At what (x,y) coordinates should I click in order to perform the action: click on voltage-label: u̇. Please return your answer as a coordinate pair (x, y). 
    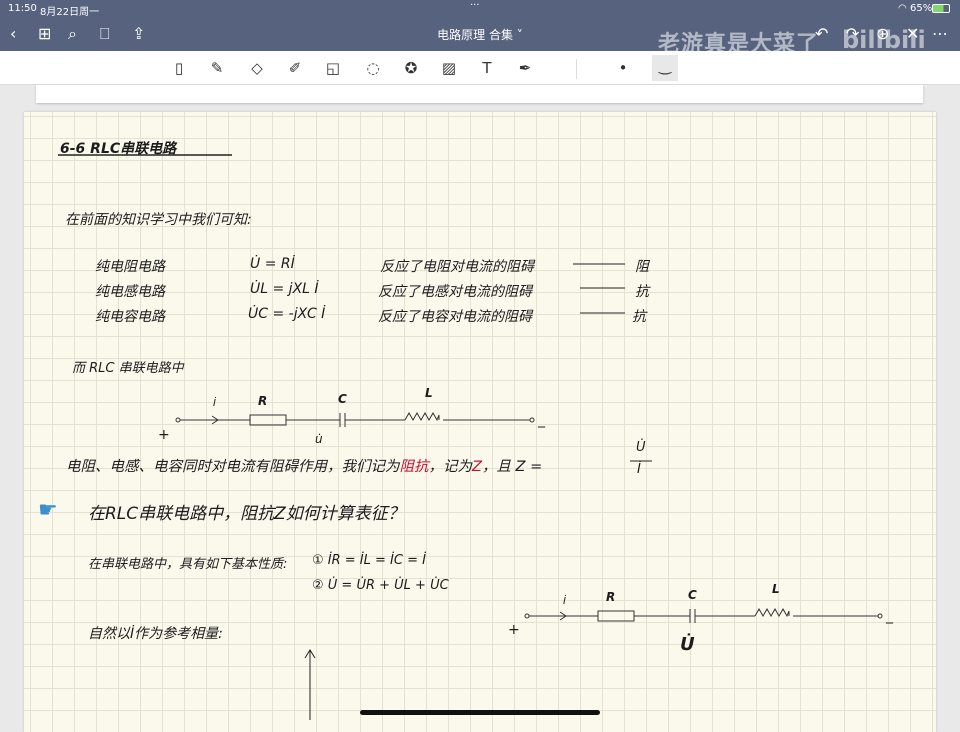
    Looking at the image, I should click on (319, 439).